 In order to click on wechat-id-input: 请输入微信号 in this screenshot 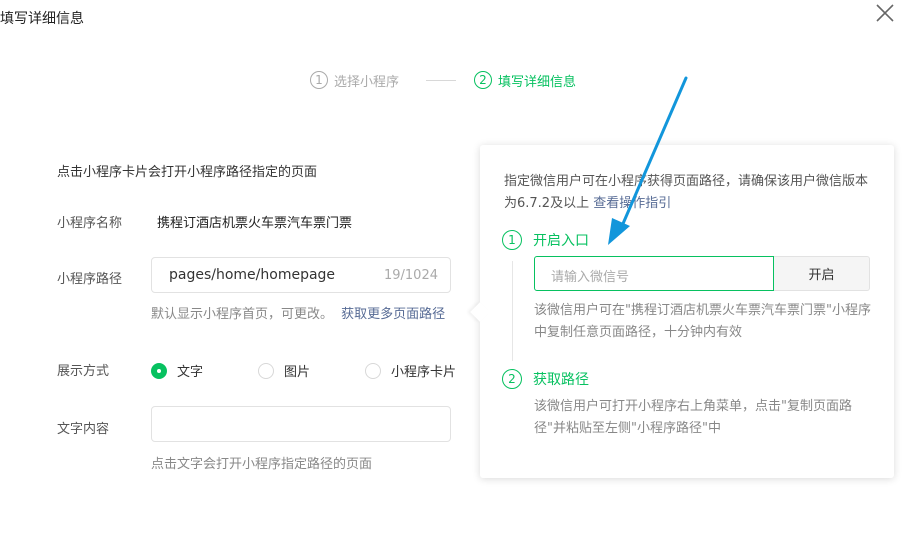, I will do `click(654, 273)`.